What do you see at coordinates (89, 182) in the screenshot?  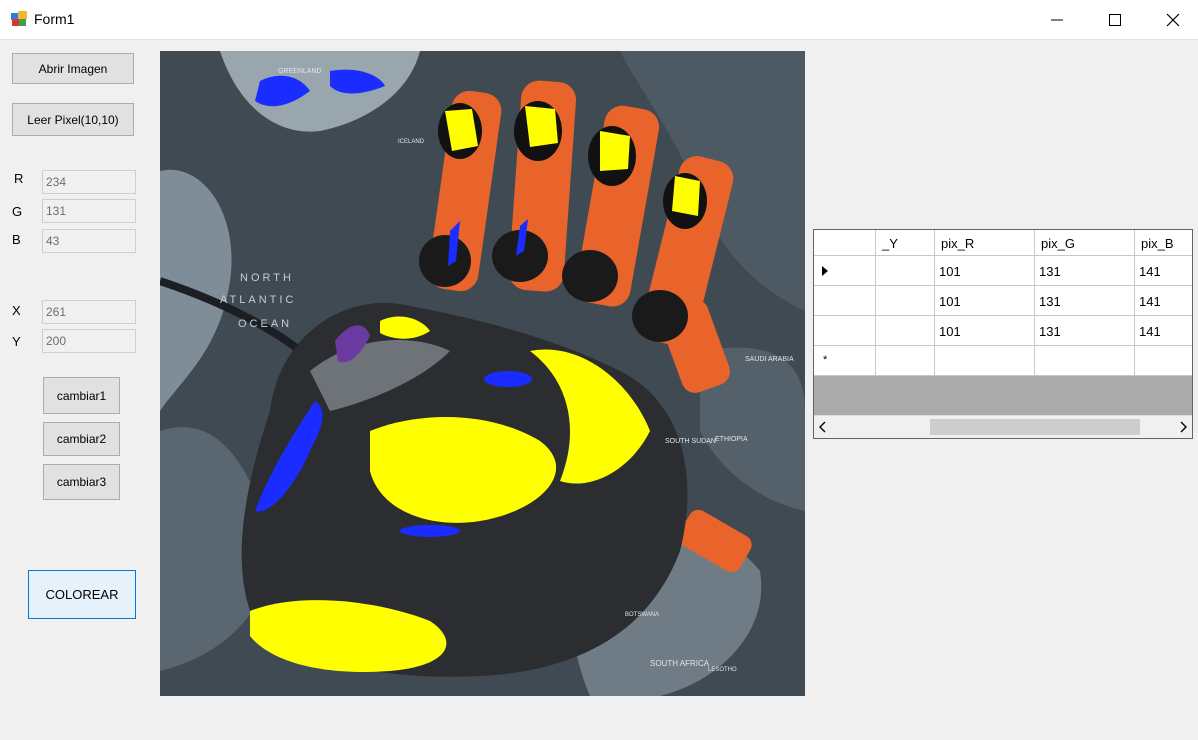 I see `r-field: 234` at bounding box center [89, 182].